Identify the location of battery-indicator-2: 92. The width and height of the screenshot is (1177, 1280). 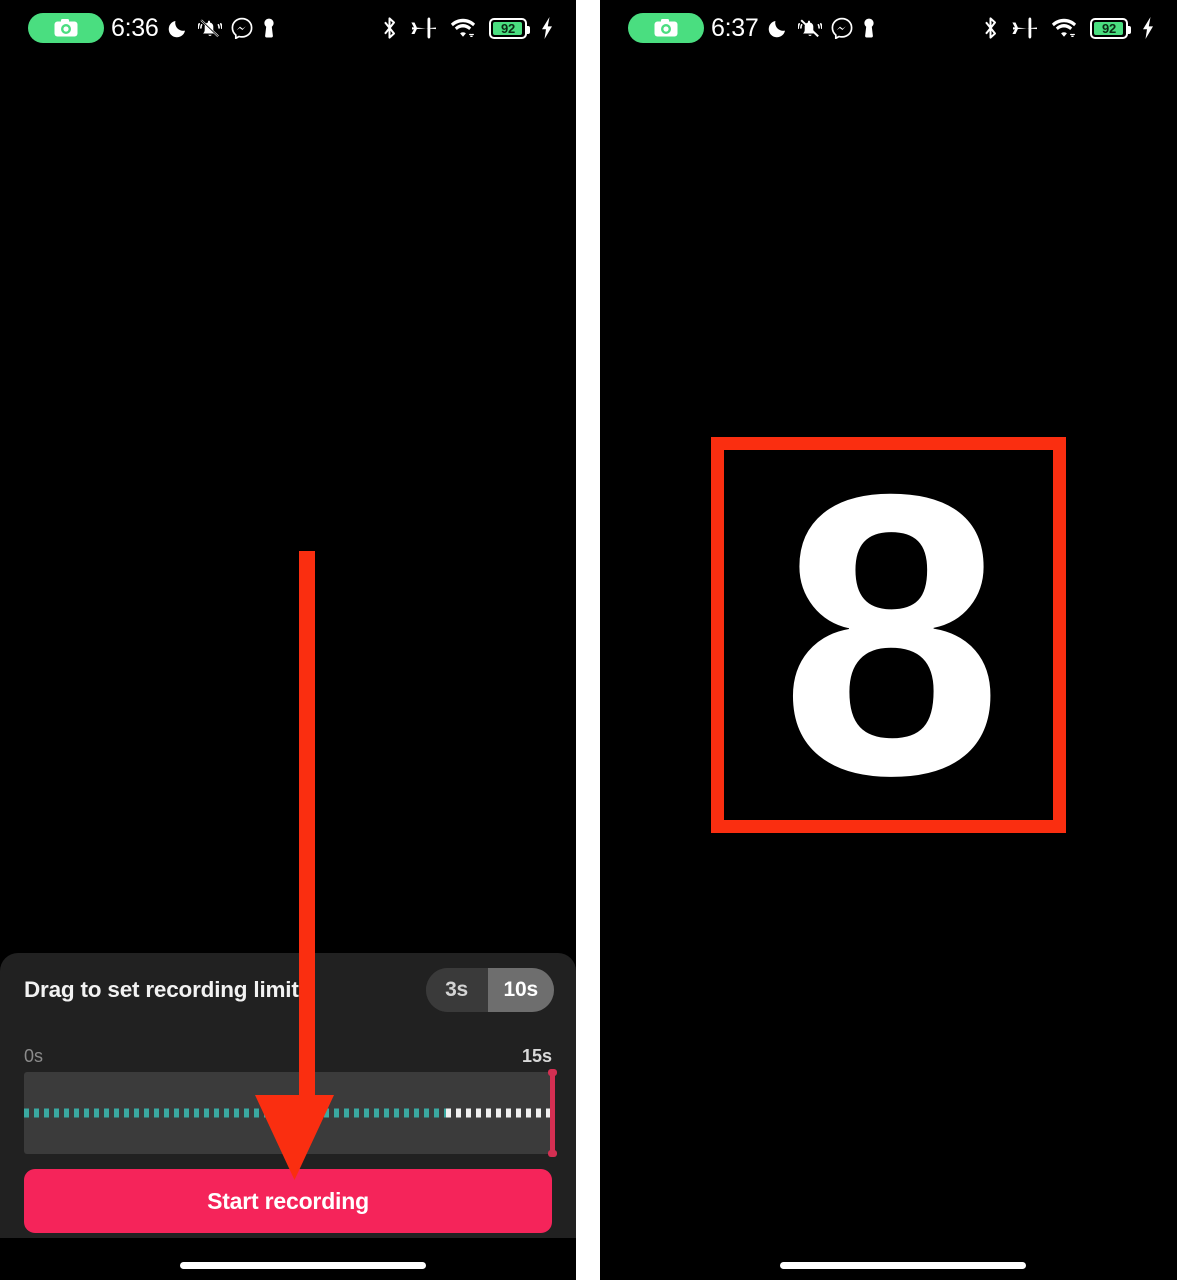
(1110, 28).